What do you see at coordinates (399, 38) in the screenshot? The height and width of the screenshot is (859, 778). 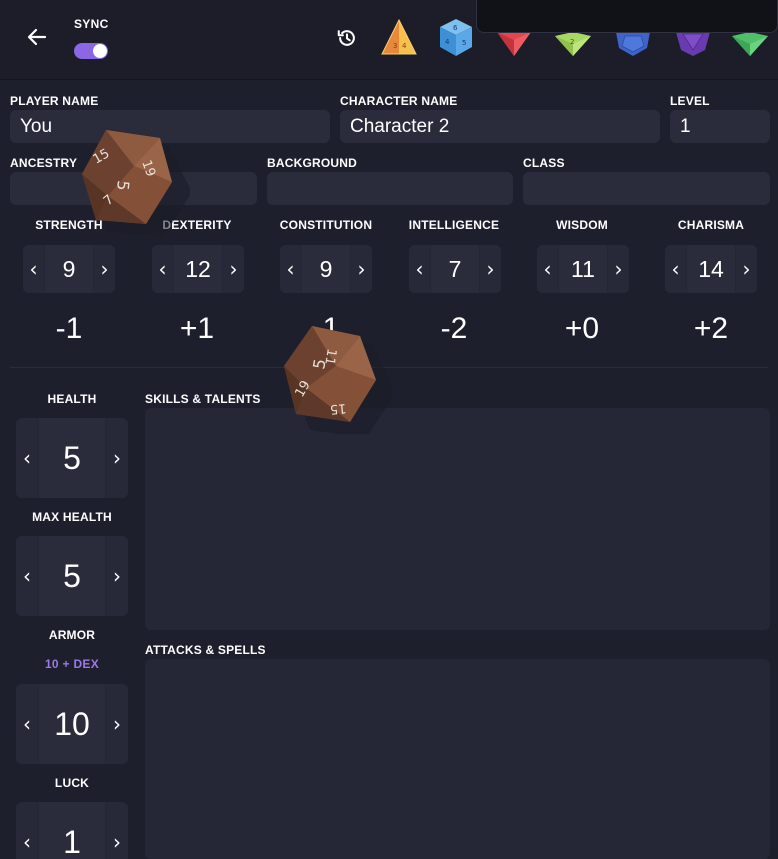 I see `d4-icon: 3 4` at bounding box center [399, 38].